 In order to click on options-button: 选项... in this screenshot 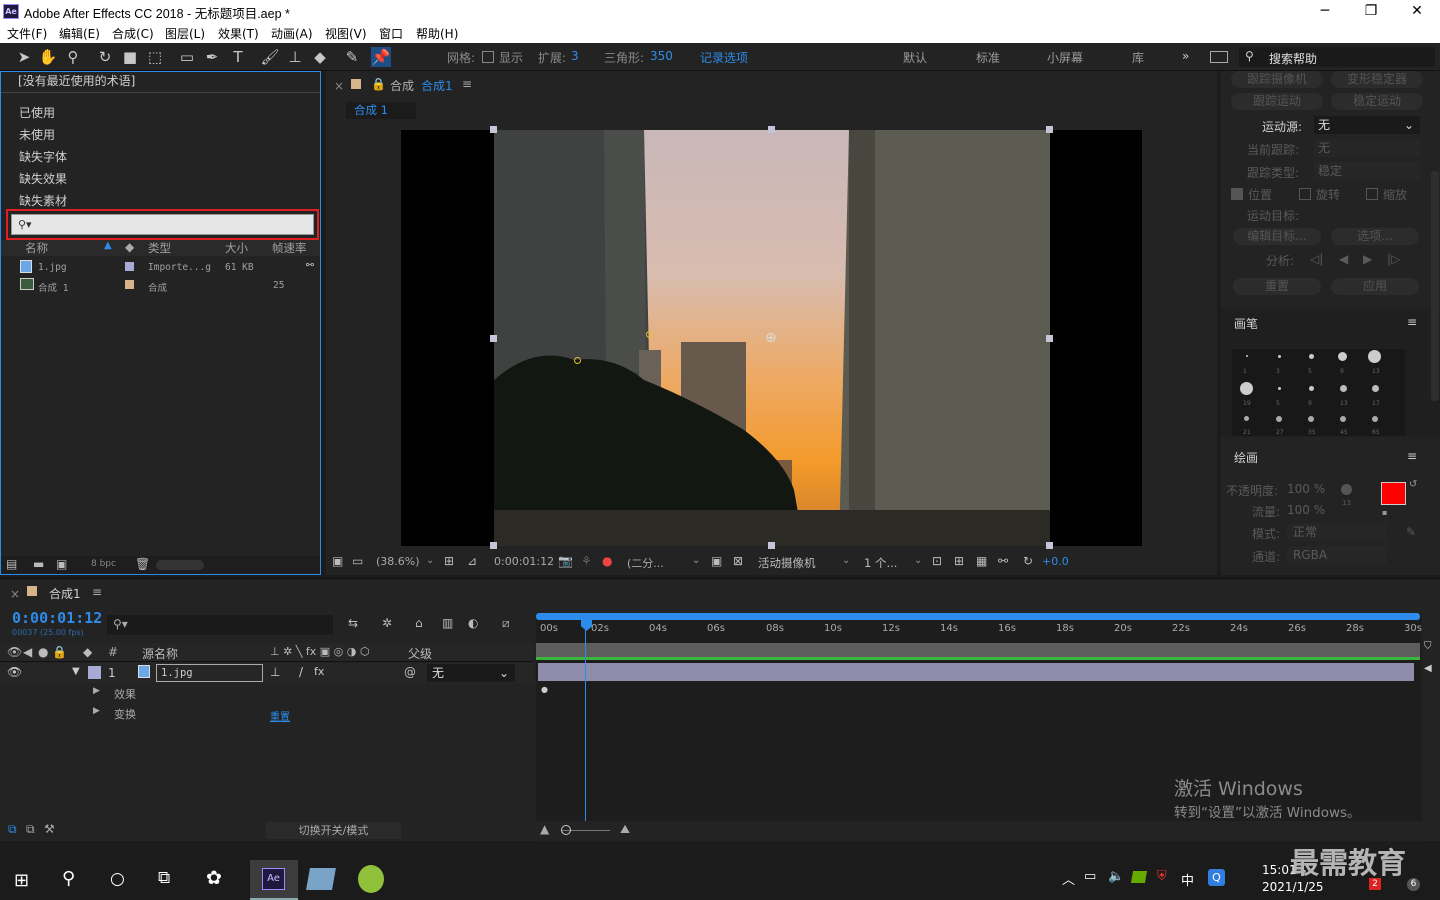, I will do `click(1375, 236)`.